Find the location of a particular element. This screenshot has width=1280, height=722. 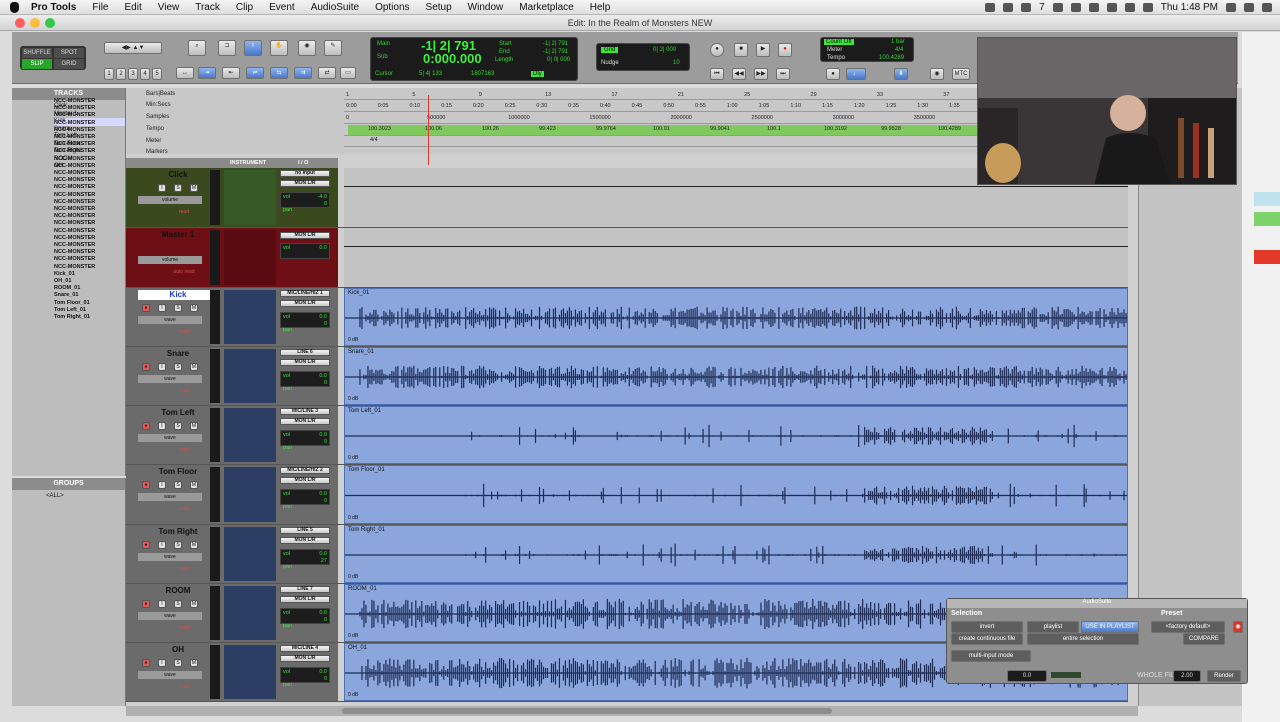

insertion-follows-icon: ⇉ is located at coordinates (303, 73).